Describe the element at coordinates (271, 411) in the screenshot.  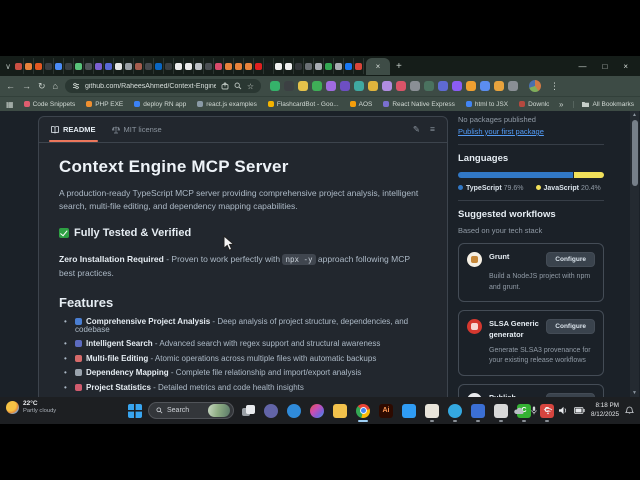
I see `taskbar-chat` at that location.